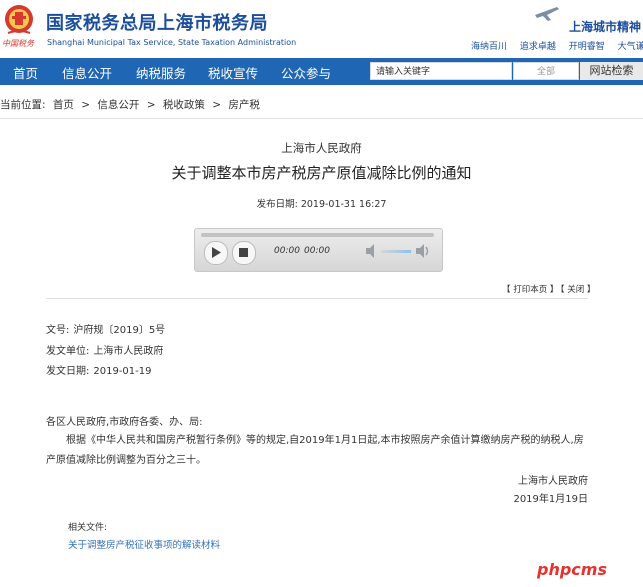  Describe the element at coordinates (343, 204) in the screenshot. I see `publish-date-value: 2019-01-31 16:27` at that location.